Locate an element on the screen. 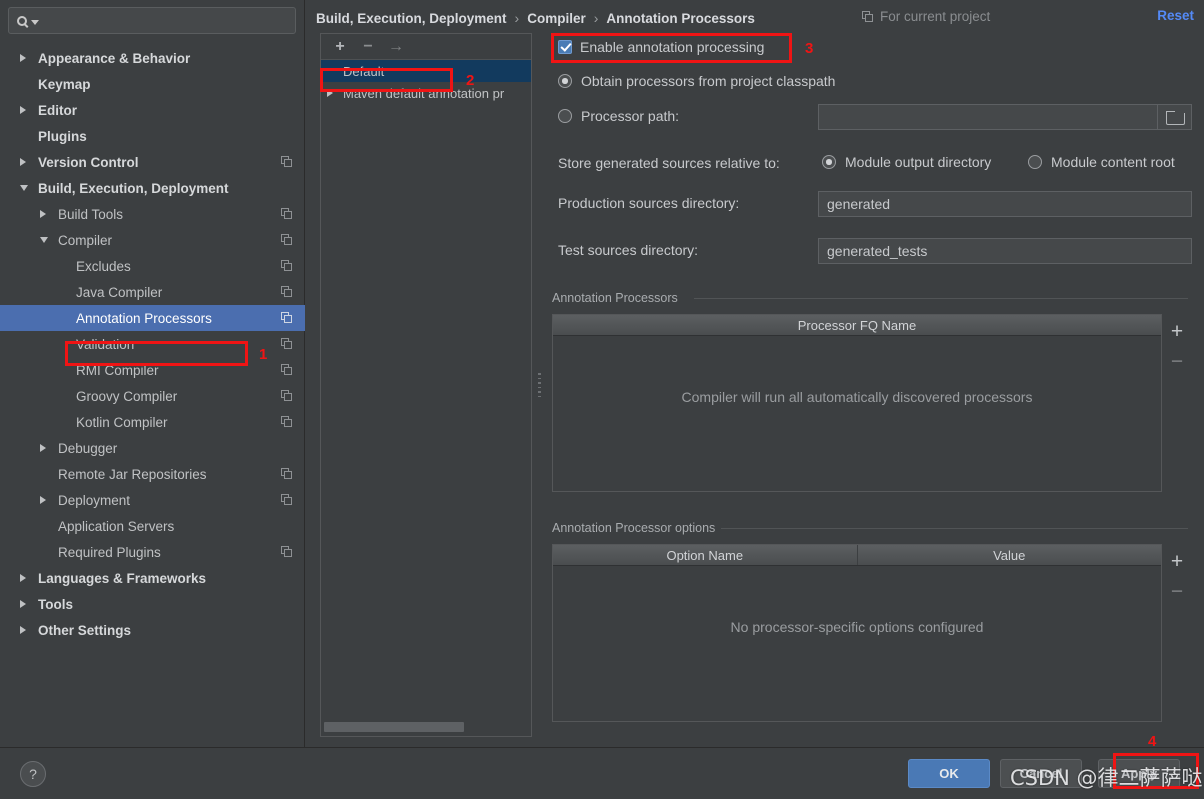  test-sources-value: generated_tests is located at coordinates (877, 251).